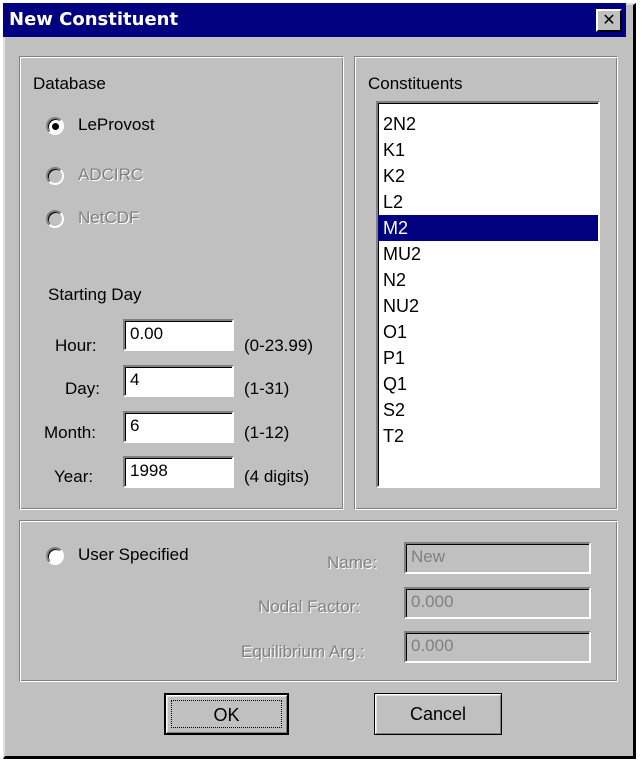 This screenshot has width=641, height=761. What do you see at coordinates (95, 294) in the screenshot?
I see `starting-day-title: Starting Day` at bounding box center [95, 294].